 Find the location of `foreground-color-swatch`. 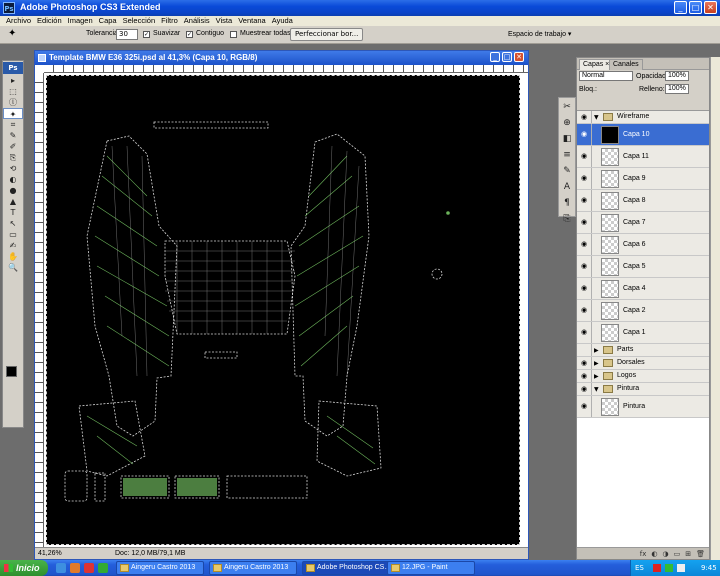

foreground-color-swatch is located at coordinates (11, 371).